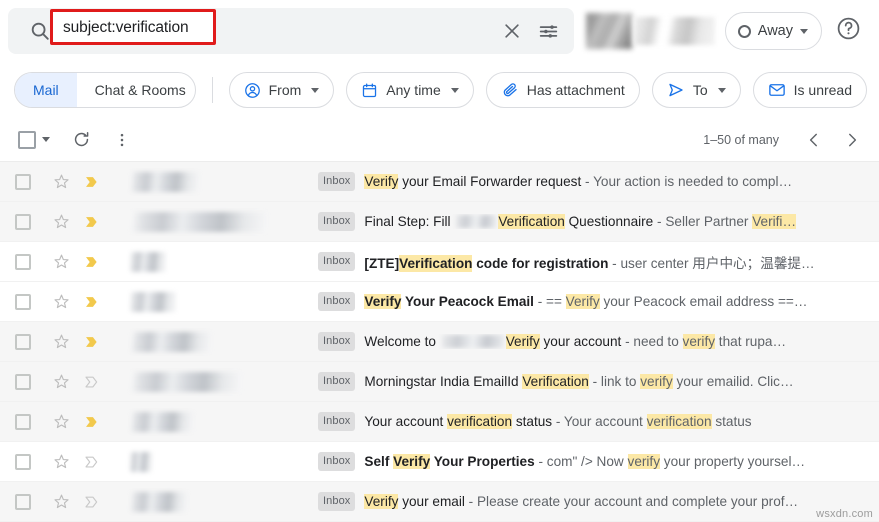  Describe the element at coordinates (46, 90) in the screenshot. I see `tab-mail: Mail` at that location.